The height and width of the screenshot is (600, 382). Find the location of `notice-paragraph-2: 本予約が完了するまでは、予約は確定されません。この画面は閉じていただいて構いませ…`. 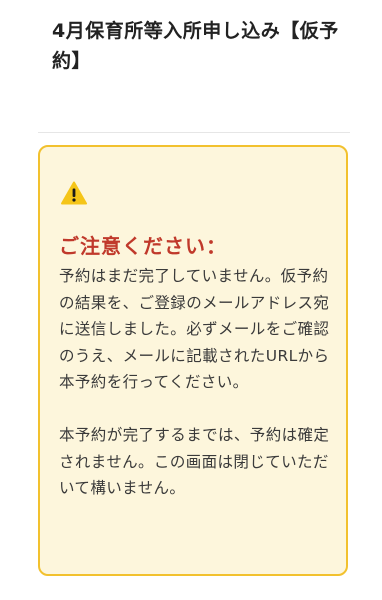

notice-paragraph-2: 本予約が完了するまでは、予約は確定されません。この画面は閉じていただいて構いませ… is located at coordinates (194, 461).